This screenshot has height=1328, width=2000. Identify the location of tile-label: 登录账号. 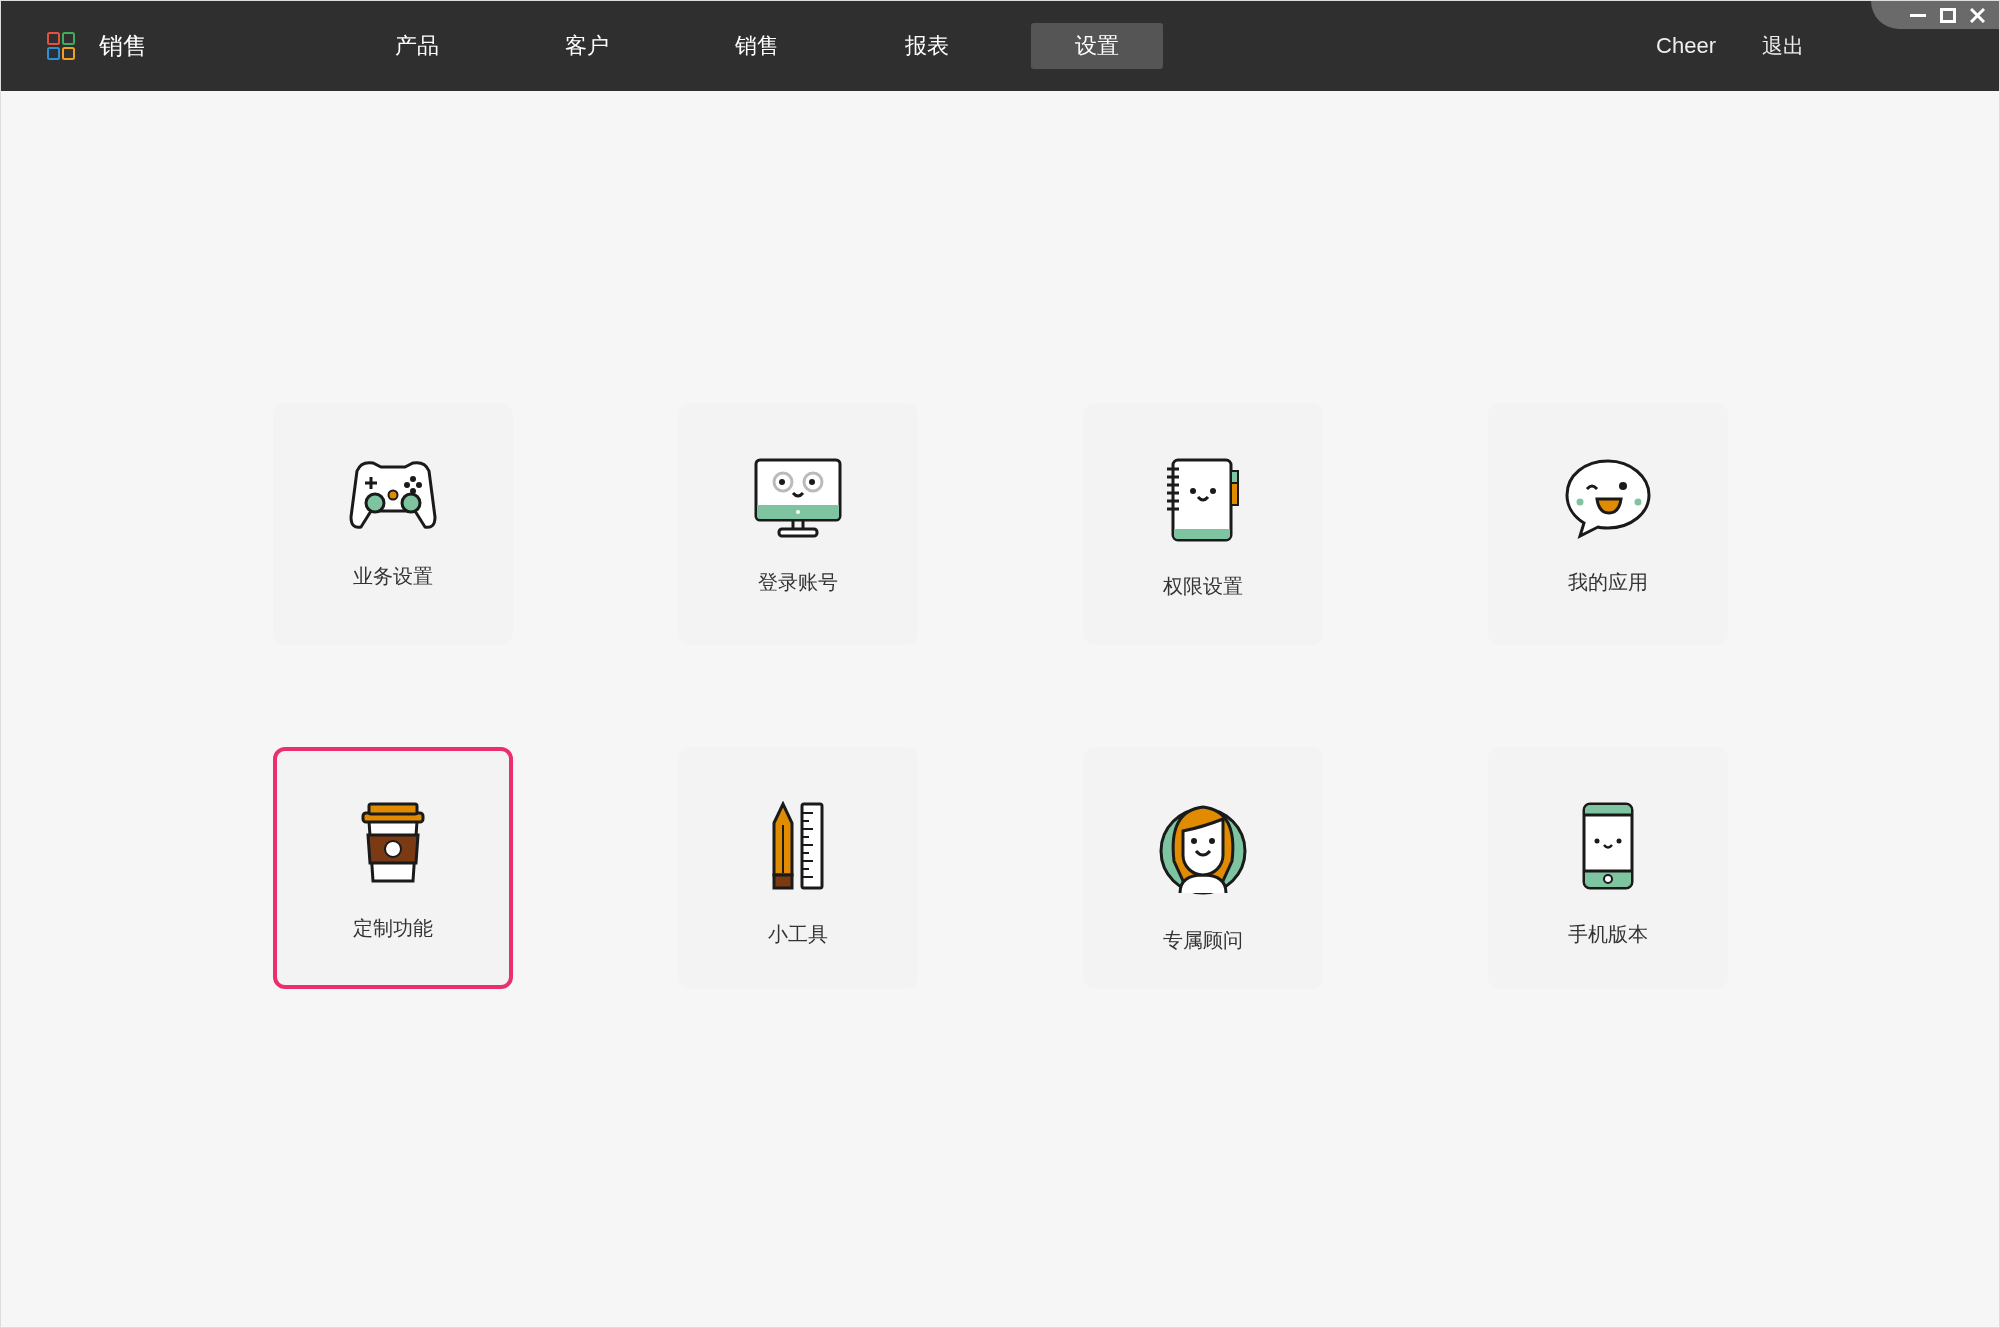
(797, 582).